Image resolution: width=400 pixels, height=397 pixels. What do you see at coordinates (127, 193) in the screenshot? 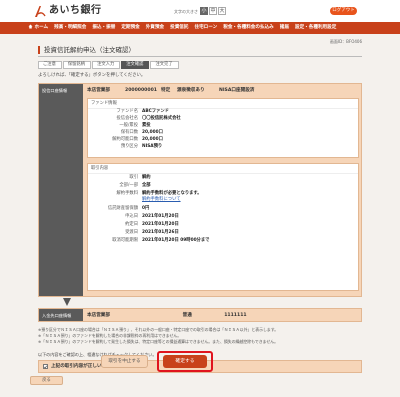
I see `order-info-key: 解約手数料` at bounding box center [127, 193].